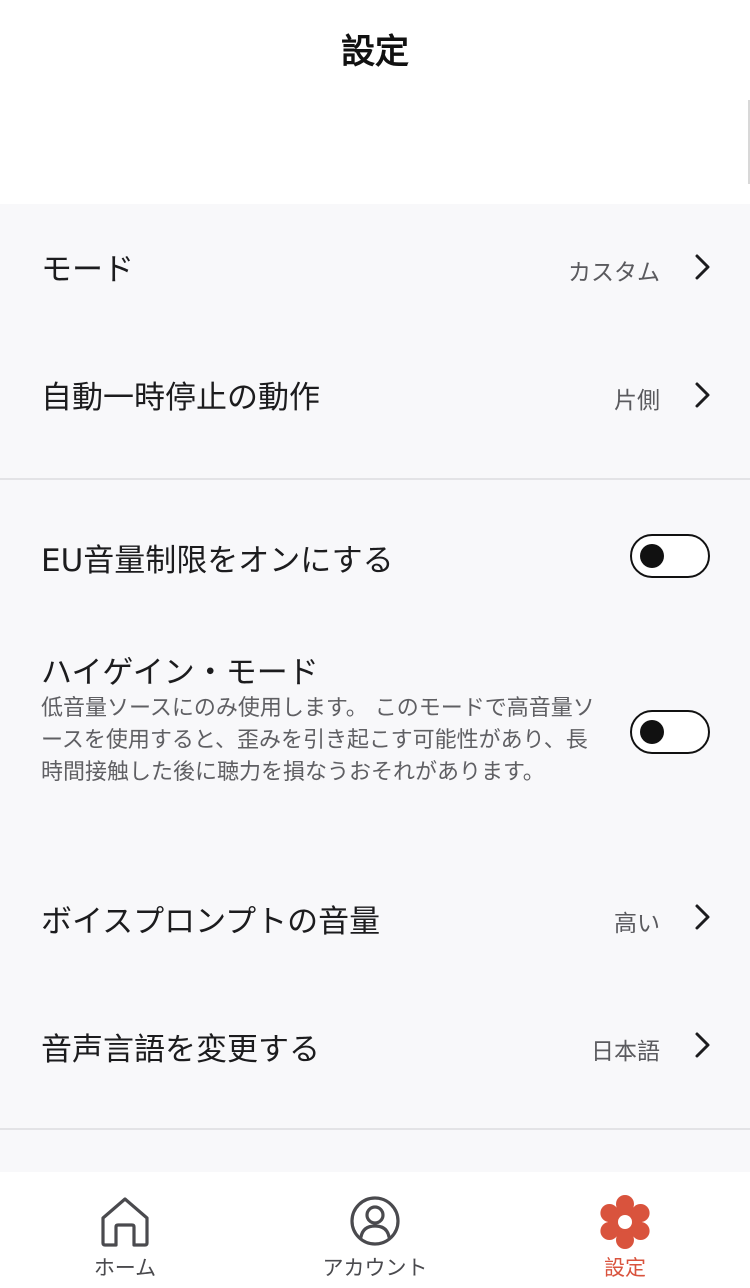 The height and width of the screenshot is (1288, 750). Describe the element at coordinates (125, 1268) in the screenshot. I see `tab-home-label: ホーム` at that location.